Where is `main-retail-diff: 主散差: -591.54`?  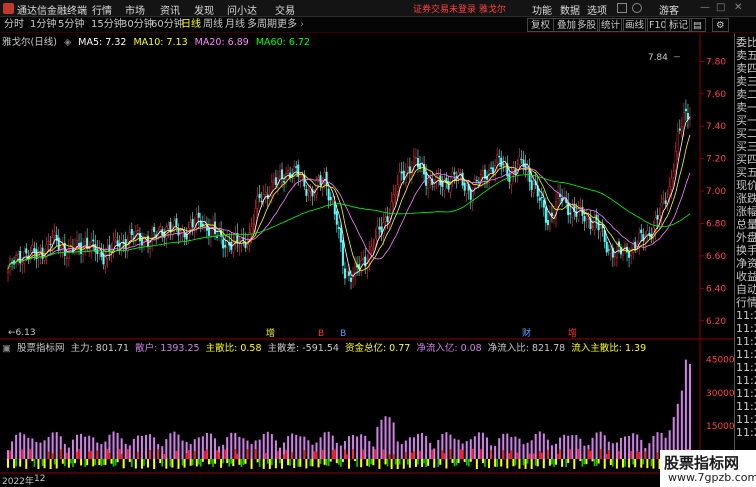 main-retail-diff: 主散差: -591.54 is located at coordinates (303, 348).